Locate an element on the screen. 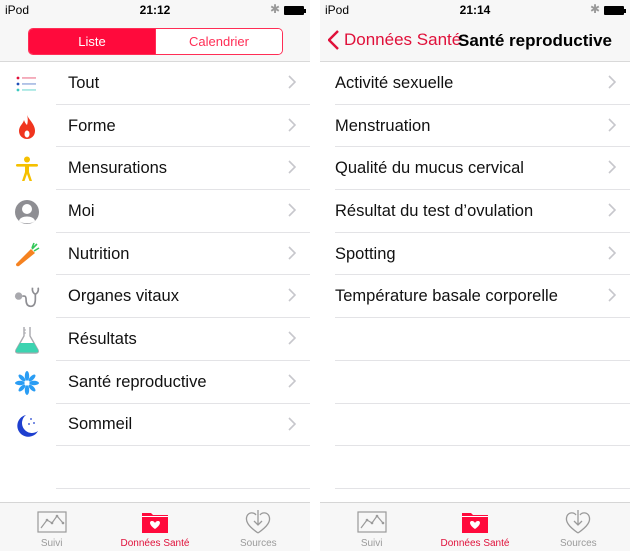  navigation-bar: Données Santé Santé reproductive is located at coordinates (475, 42).